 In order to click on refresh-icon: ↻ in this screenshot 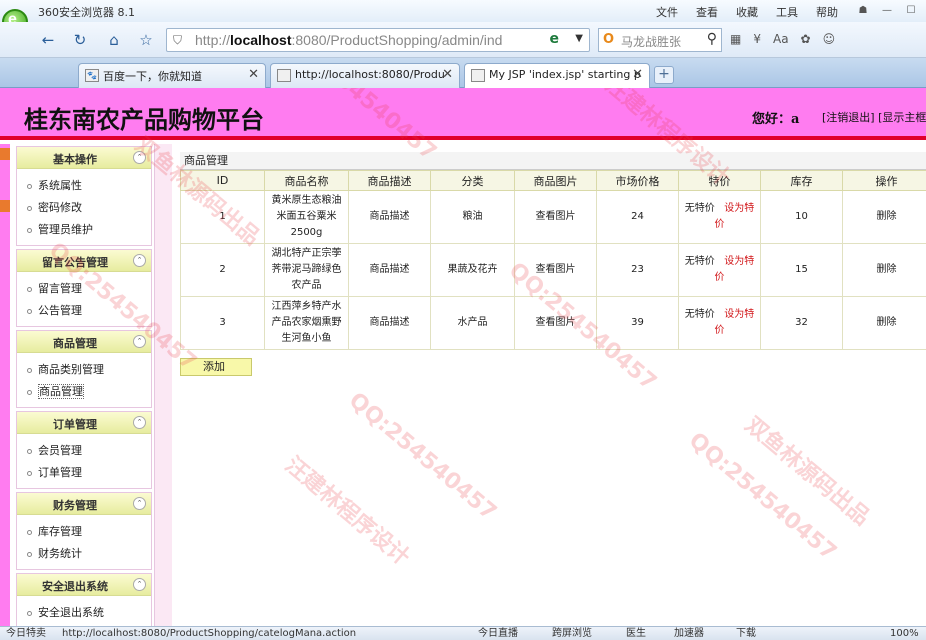, I will do `click(80, 40)`.